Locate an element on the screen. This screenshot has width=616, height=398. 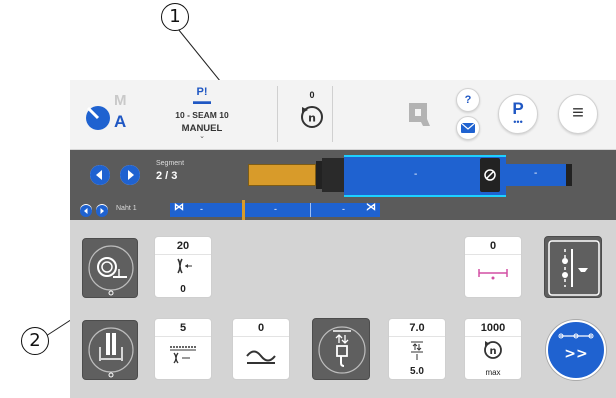
tension-icon is located at coordinates (184, 266).